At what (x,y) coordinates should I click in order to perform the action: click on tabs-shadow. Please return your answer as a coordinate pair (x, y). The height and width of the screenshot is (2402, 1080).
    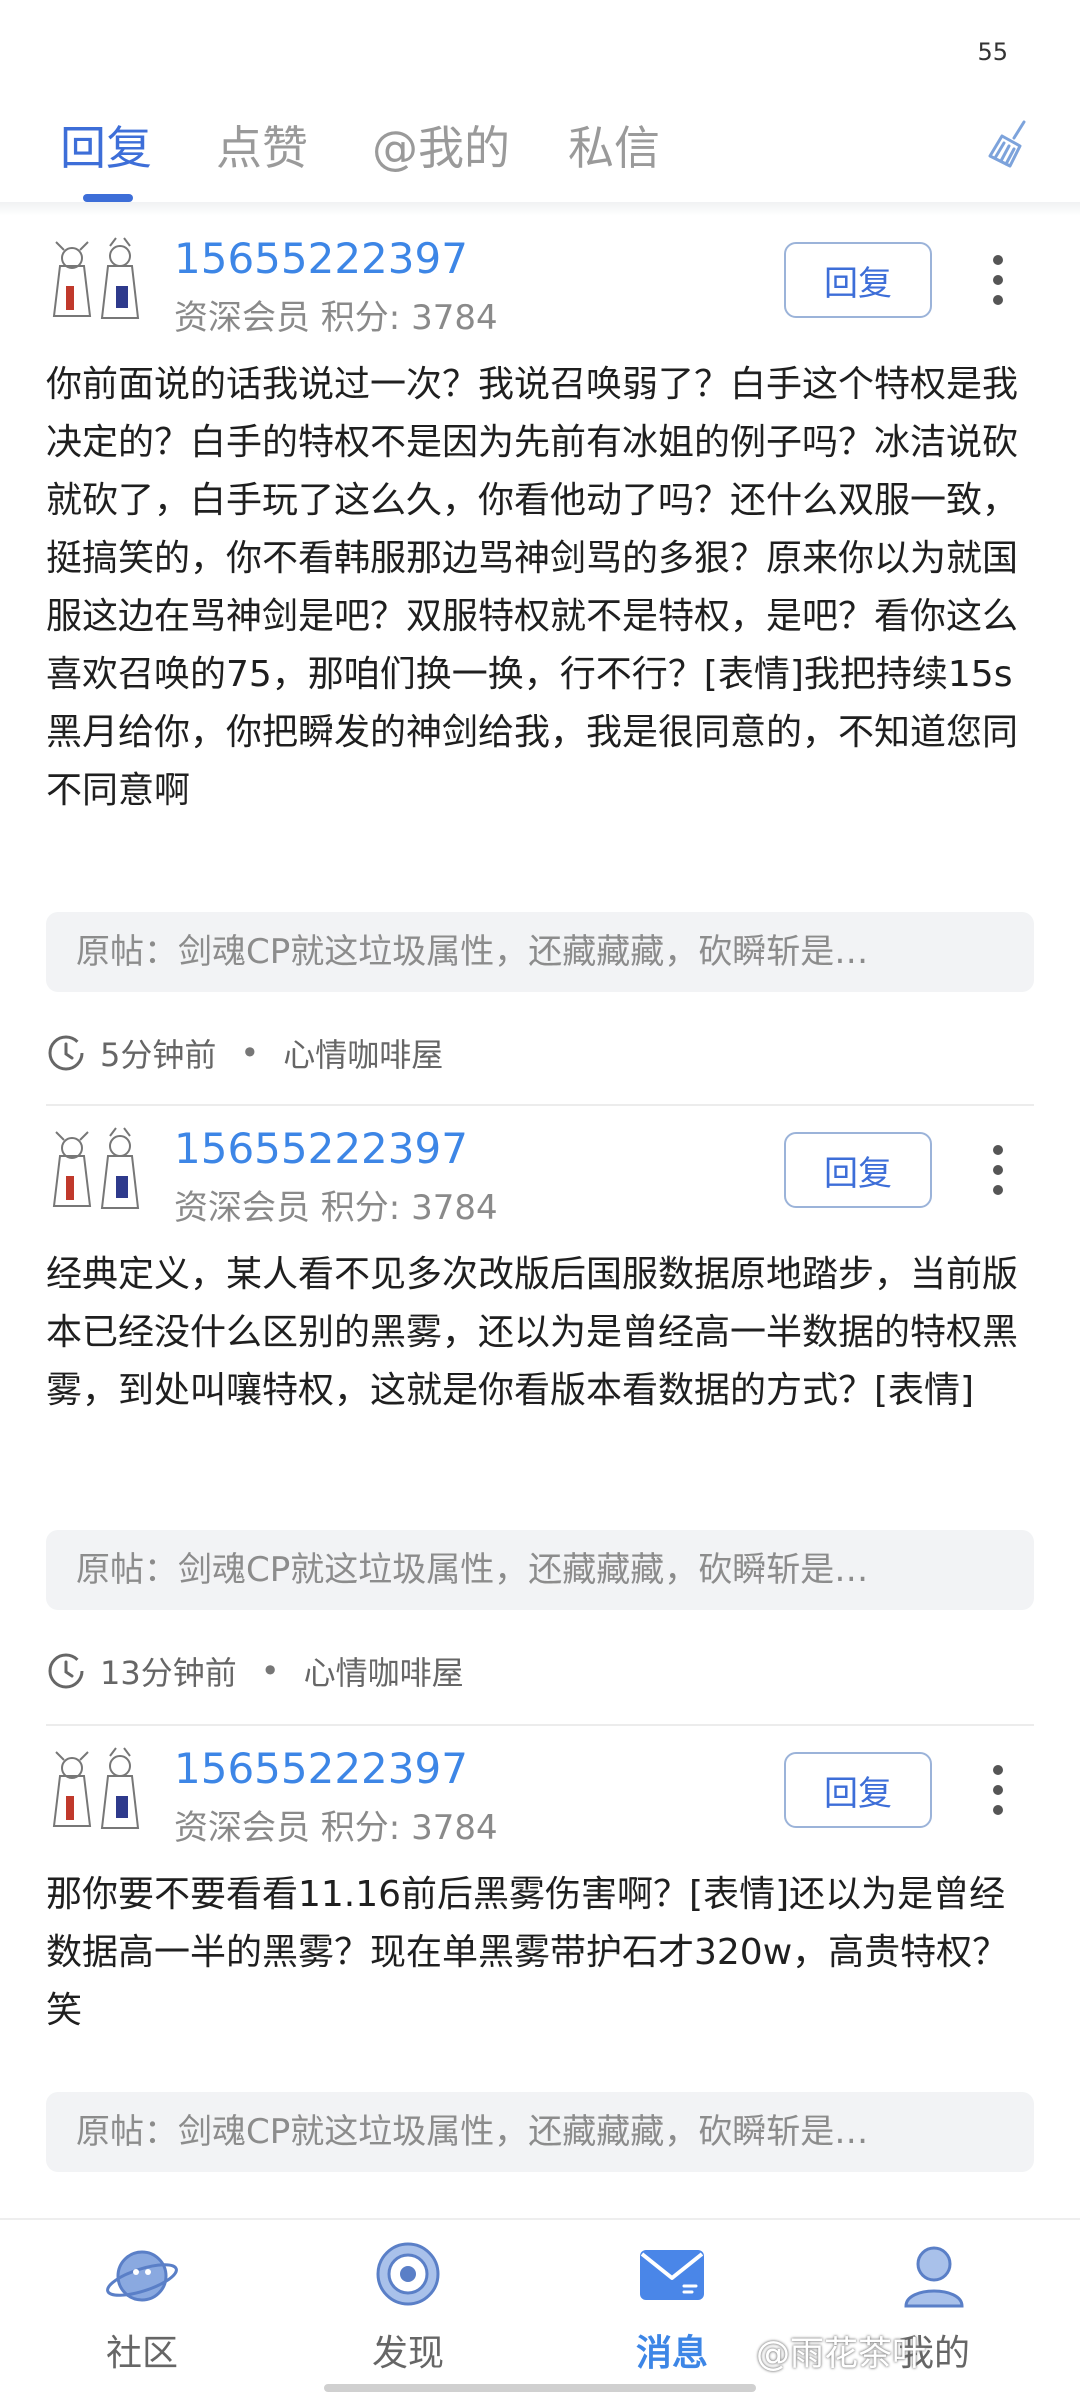
    Looking at the image, I should click on (540, 209).